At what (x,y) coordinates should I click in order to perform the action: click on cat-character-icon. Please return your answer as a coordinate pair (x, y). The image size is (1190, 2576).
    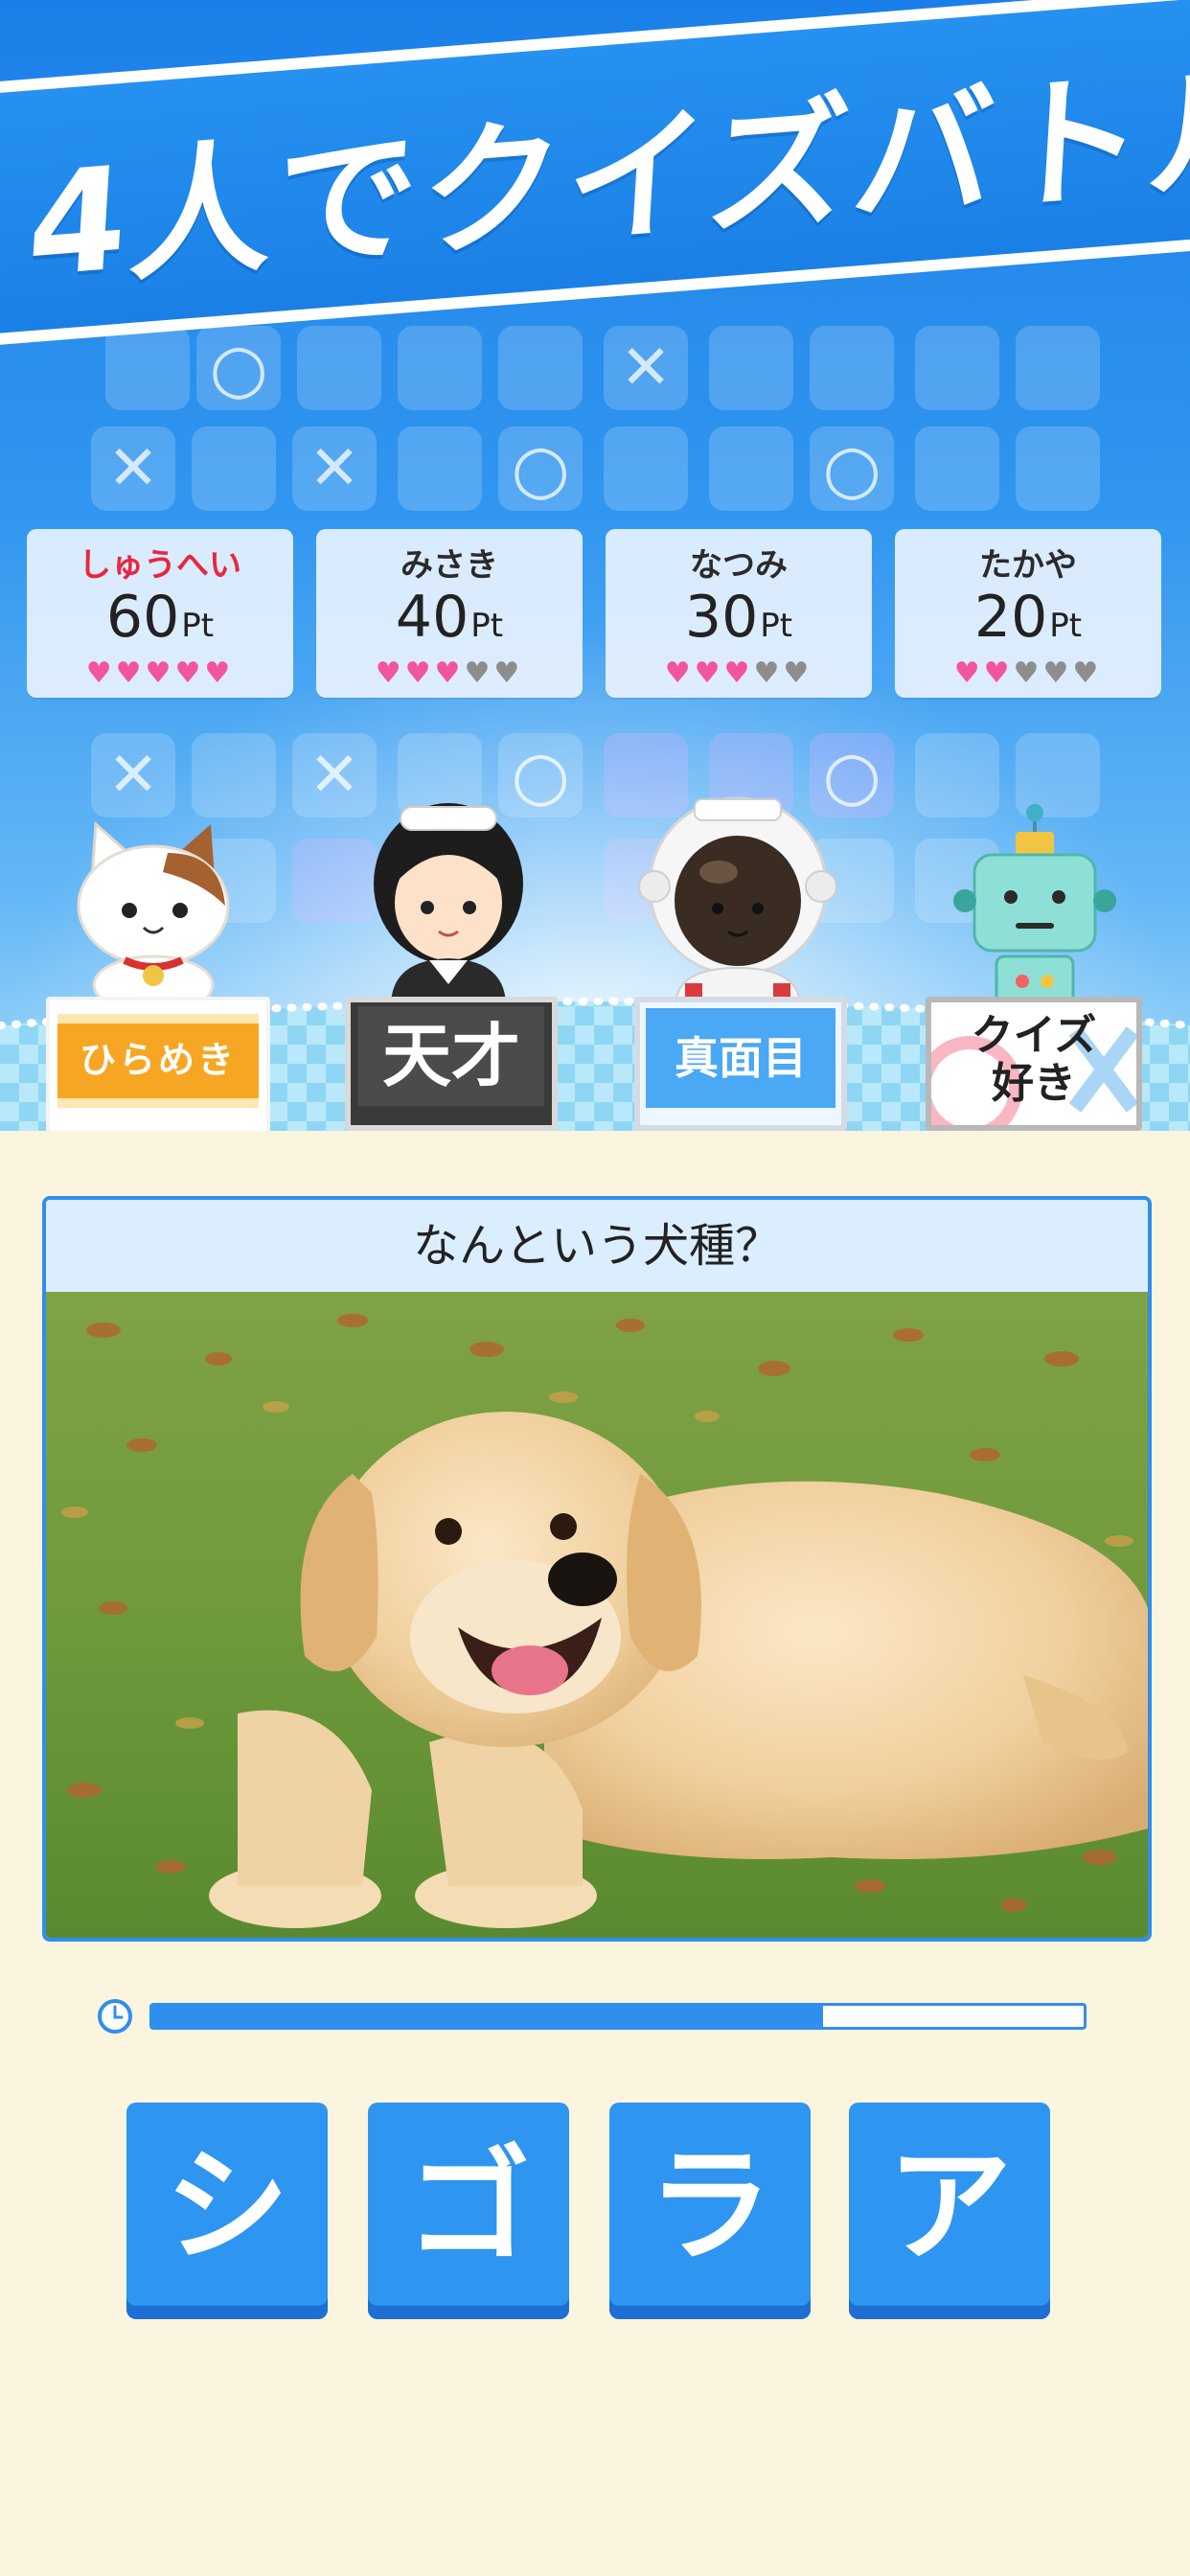
    Looking at the image, I should click on (154, 913).